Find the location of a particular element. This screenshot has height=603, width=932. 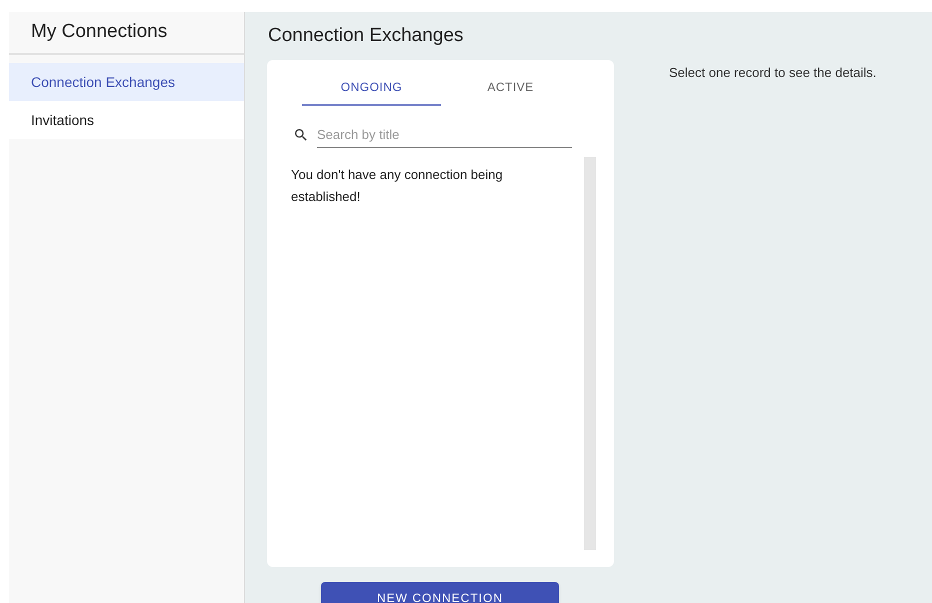

search-field: Search by title is located at coordinates (444, 135).